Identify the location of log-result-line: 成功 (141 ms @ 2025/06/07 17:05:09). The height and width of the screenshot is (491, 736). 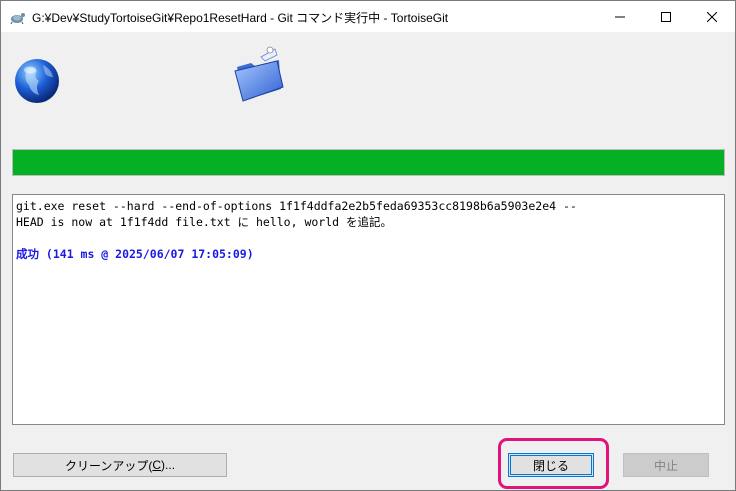
(135, 254).